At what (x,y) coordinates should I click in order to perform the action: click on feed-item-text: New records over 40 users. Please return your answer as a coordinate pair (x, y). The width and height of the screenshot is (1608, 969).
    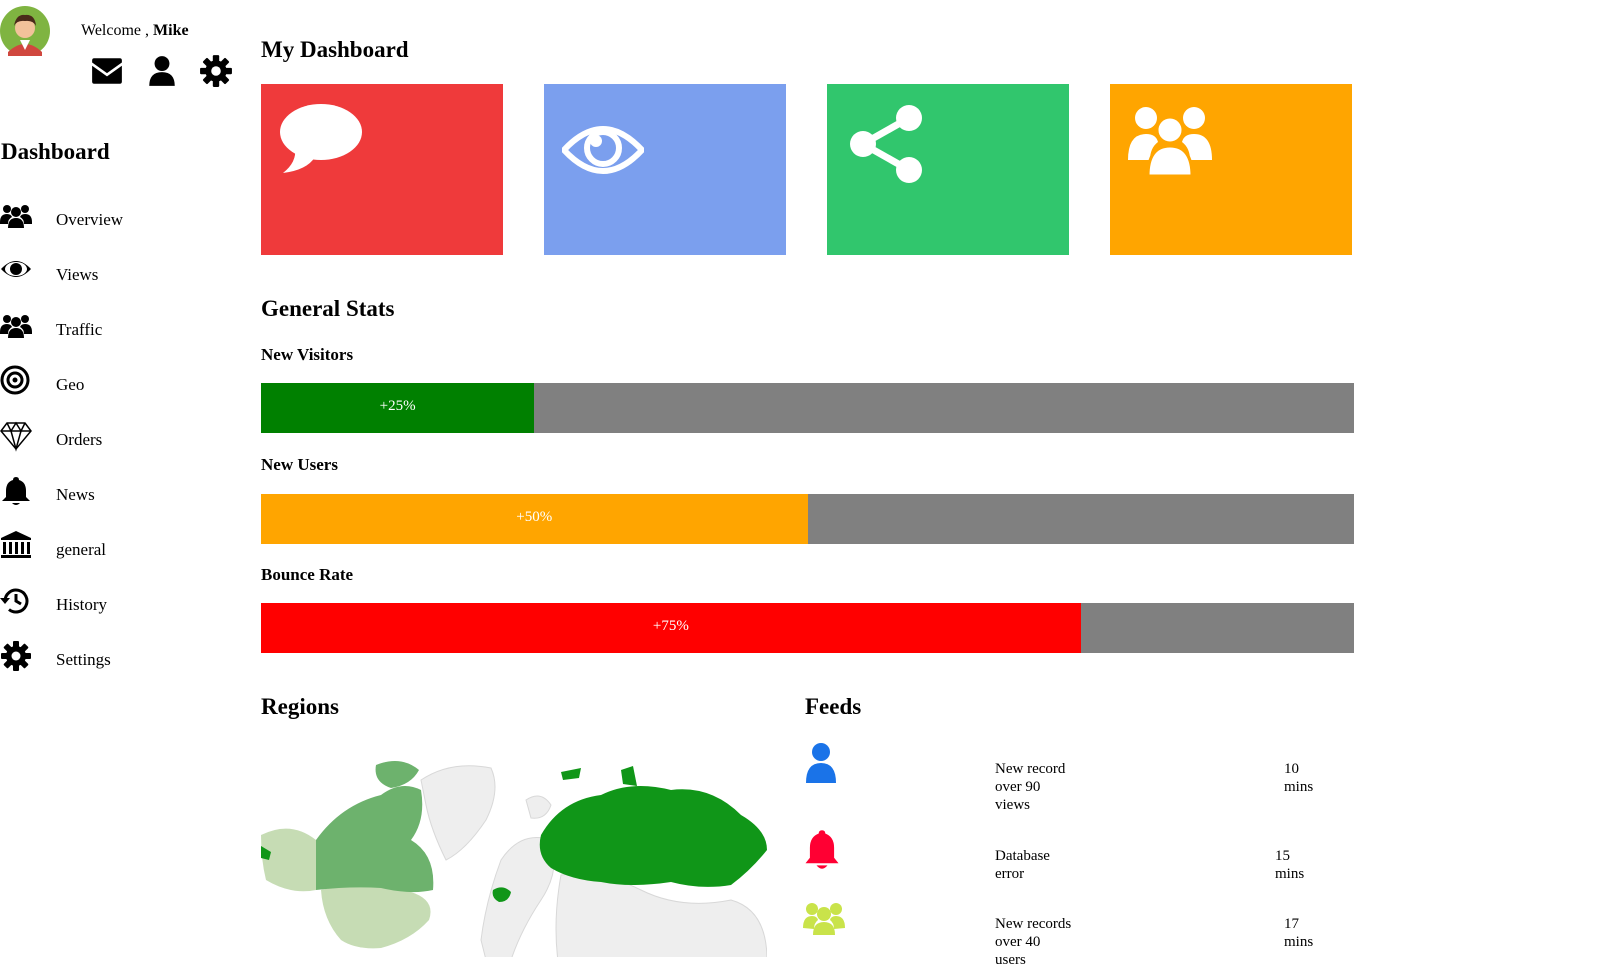
    Looking at the image, I should click on (1050, 942).